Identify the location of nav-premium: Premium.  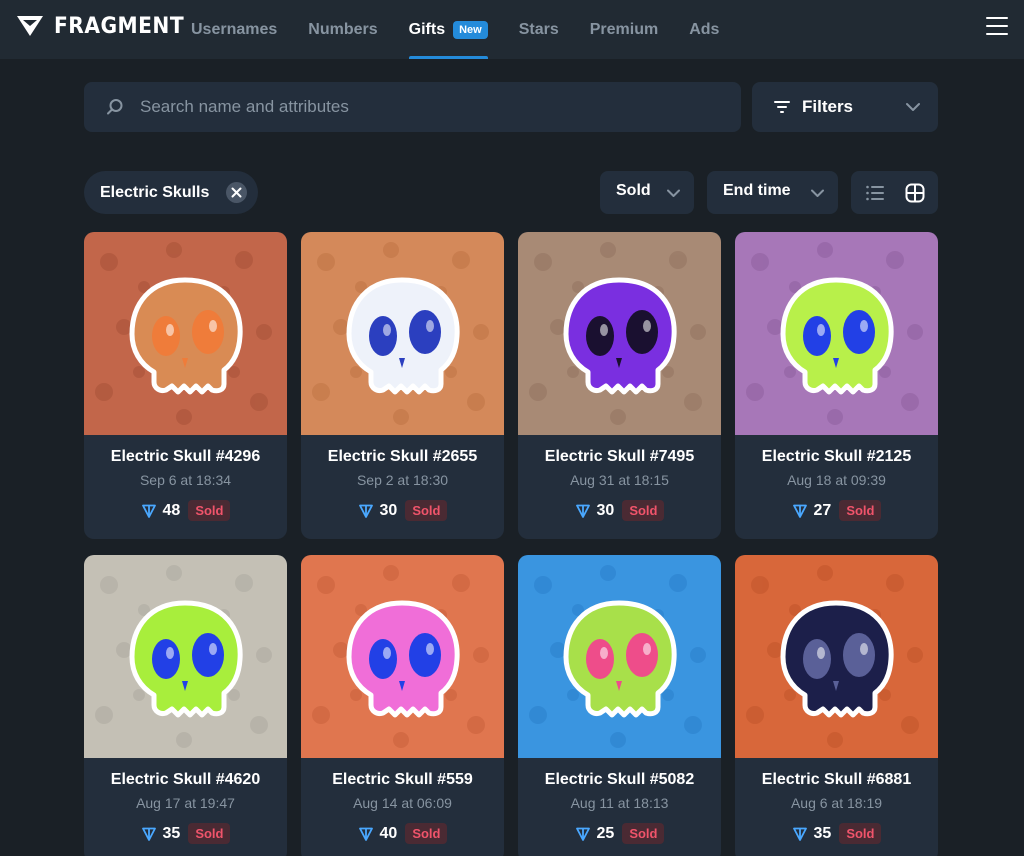
(624, 29).